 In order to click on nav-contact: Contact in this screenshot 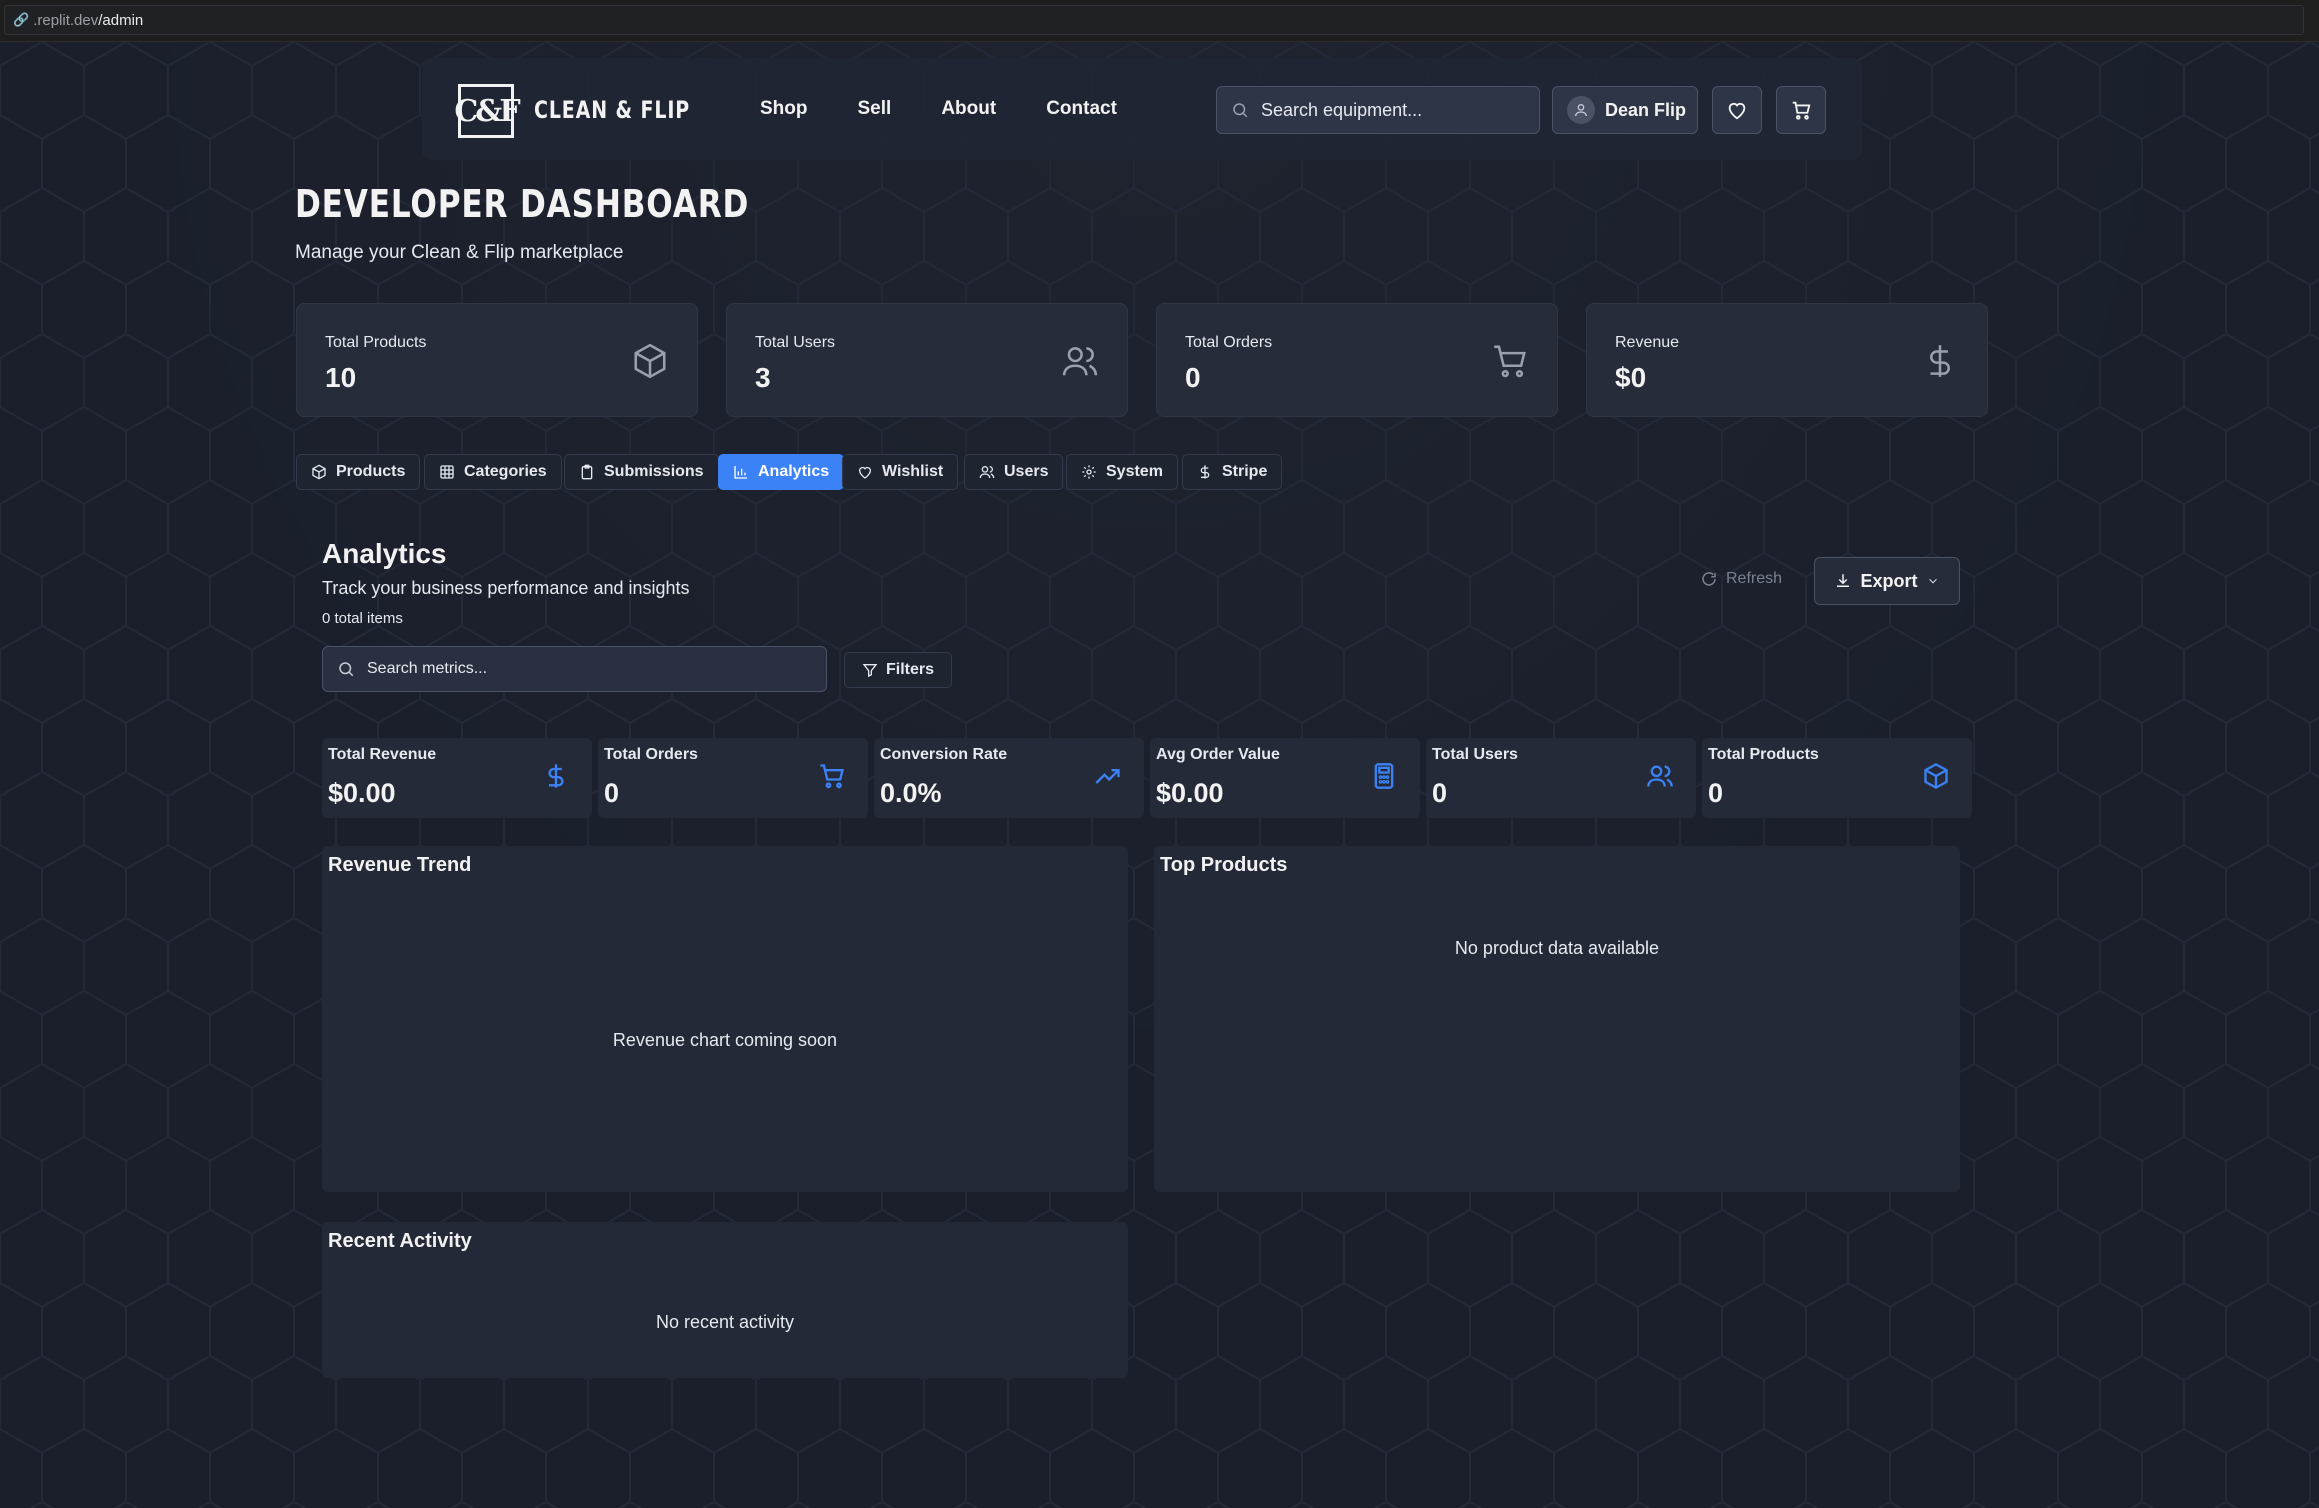, I will do `click(1081, 109)`.